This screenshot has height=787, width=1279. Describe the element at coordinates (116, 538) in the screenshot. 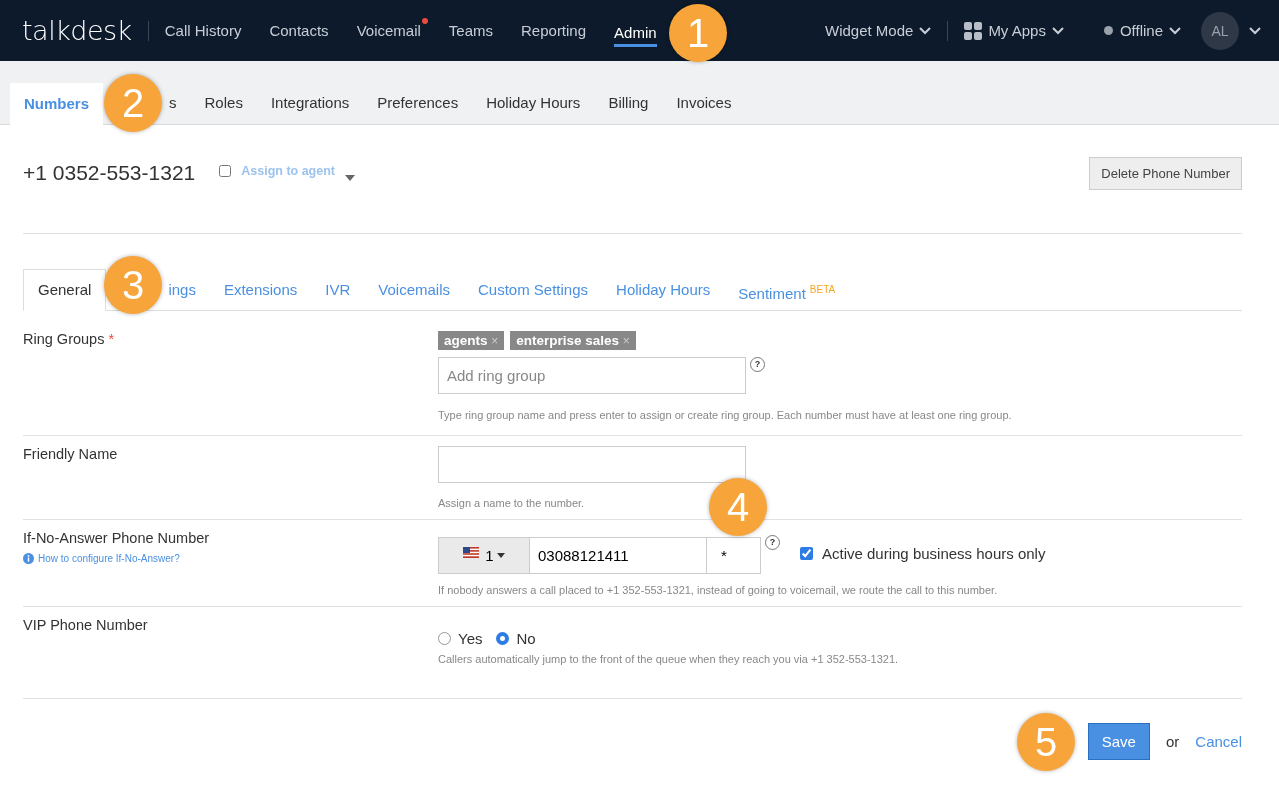

I see `field-label: If-No-Answer Phone Number` at that location.